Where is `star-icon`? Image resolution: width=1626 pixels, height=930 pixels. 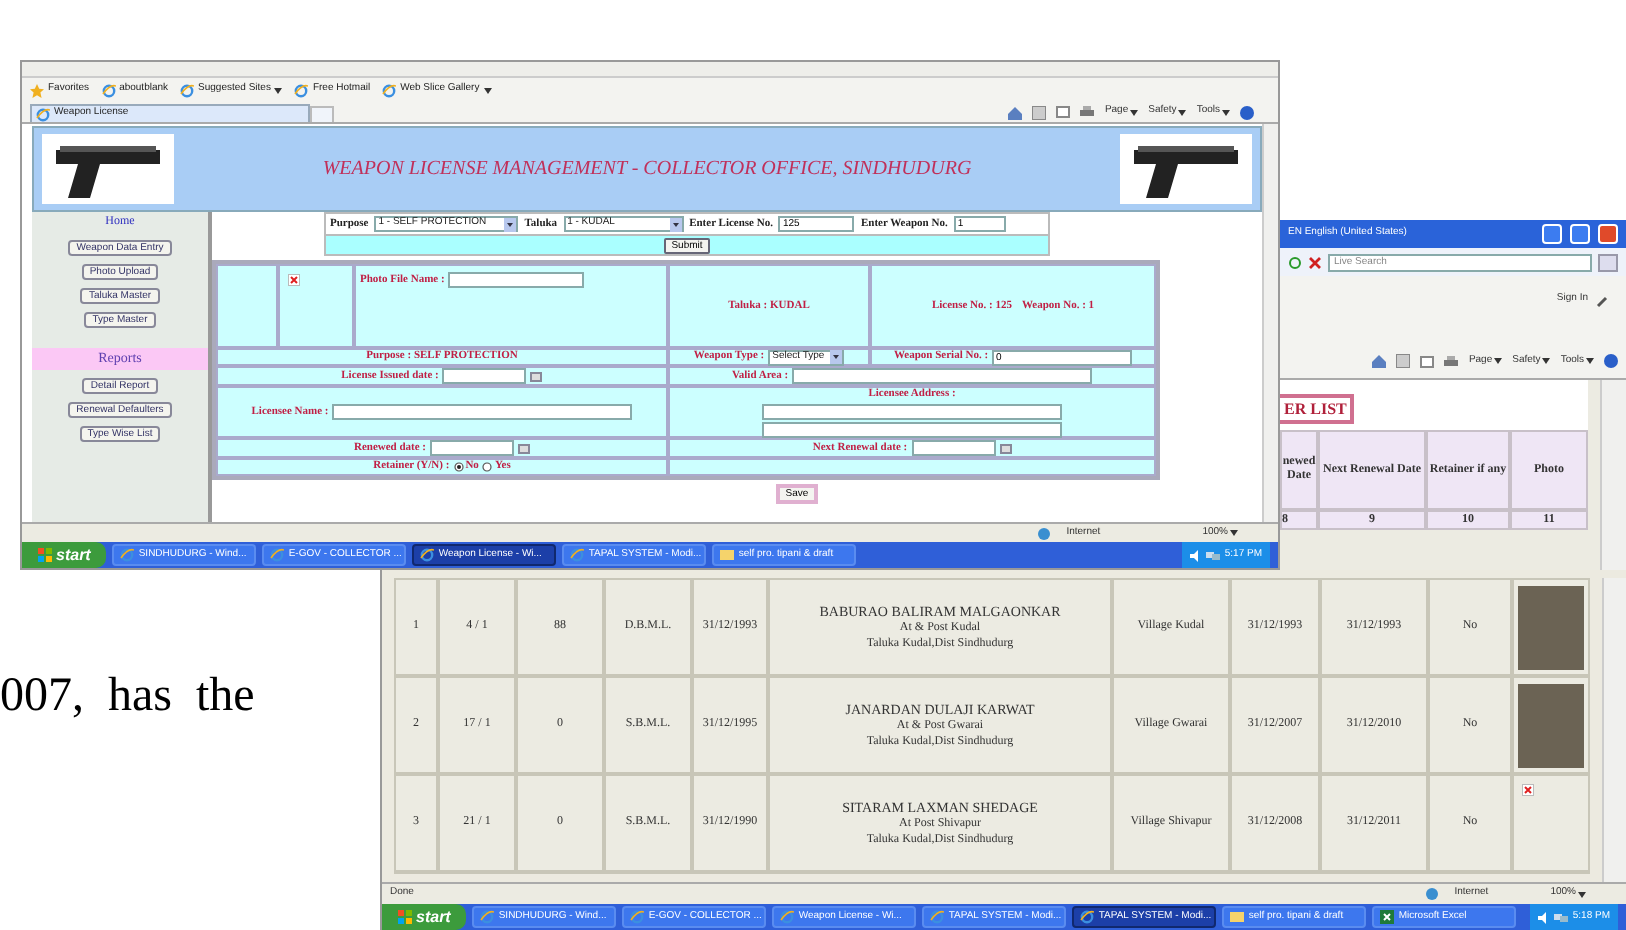
star-icon is located at coordinates (37, 90).